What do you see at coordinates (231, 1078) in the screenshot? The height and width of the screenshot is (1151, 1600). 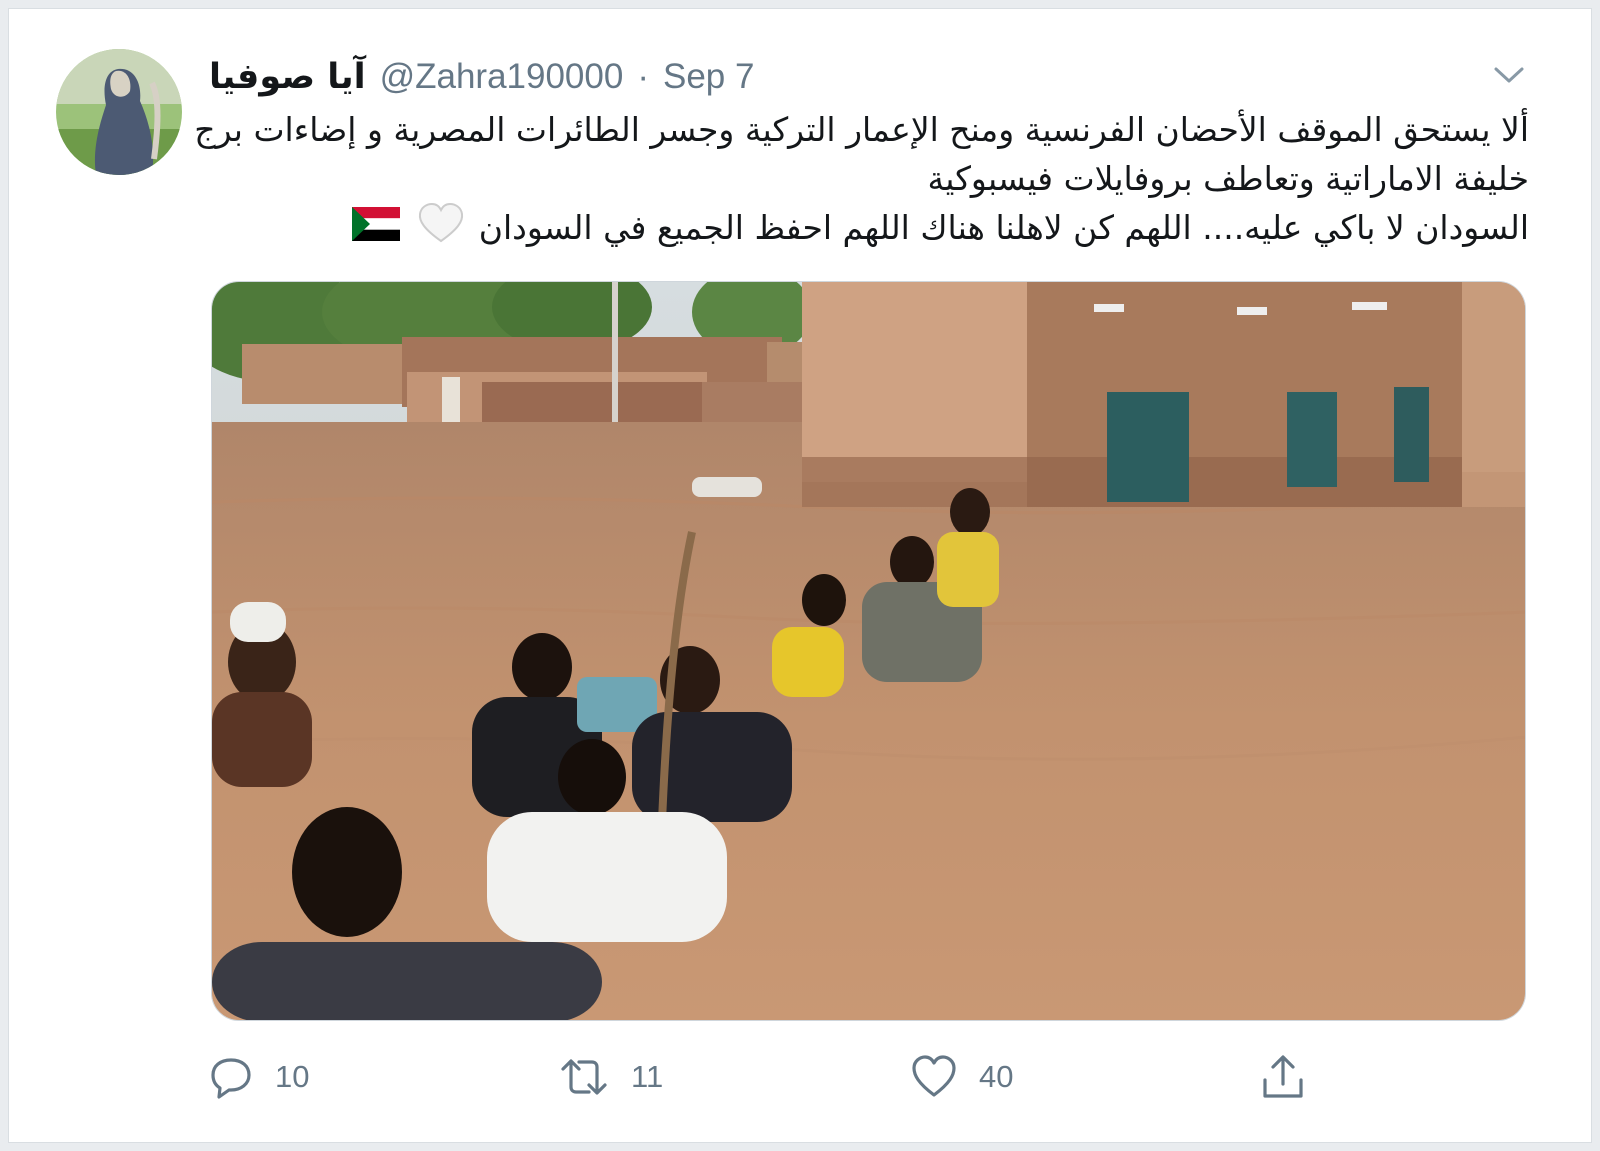 I see `reply-icon` at bounding box center [231, 1078].